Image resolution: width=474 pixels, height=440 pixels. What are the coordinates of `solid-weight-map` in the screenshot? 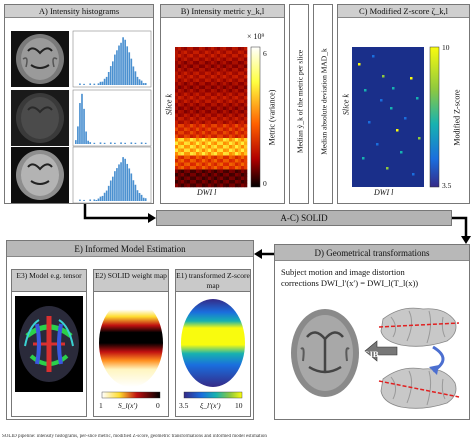 It's located at (131, 343).